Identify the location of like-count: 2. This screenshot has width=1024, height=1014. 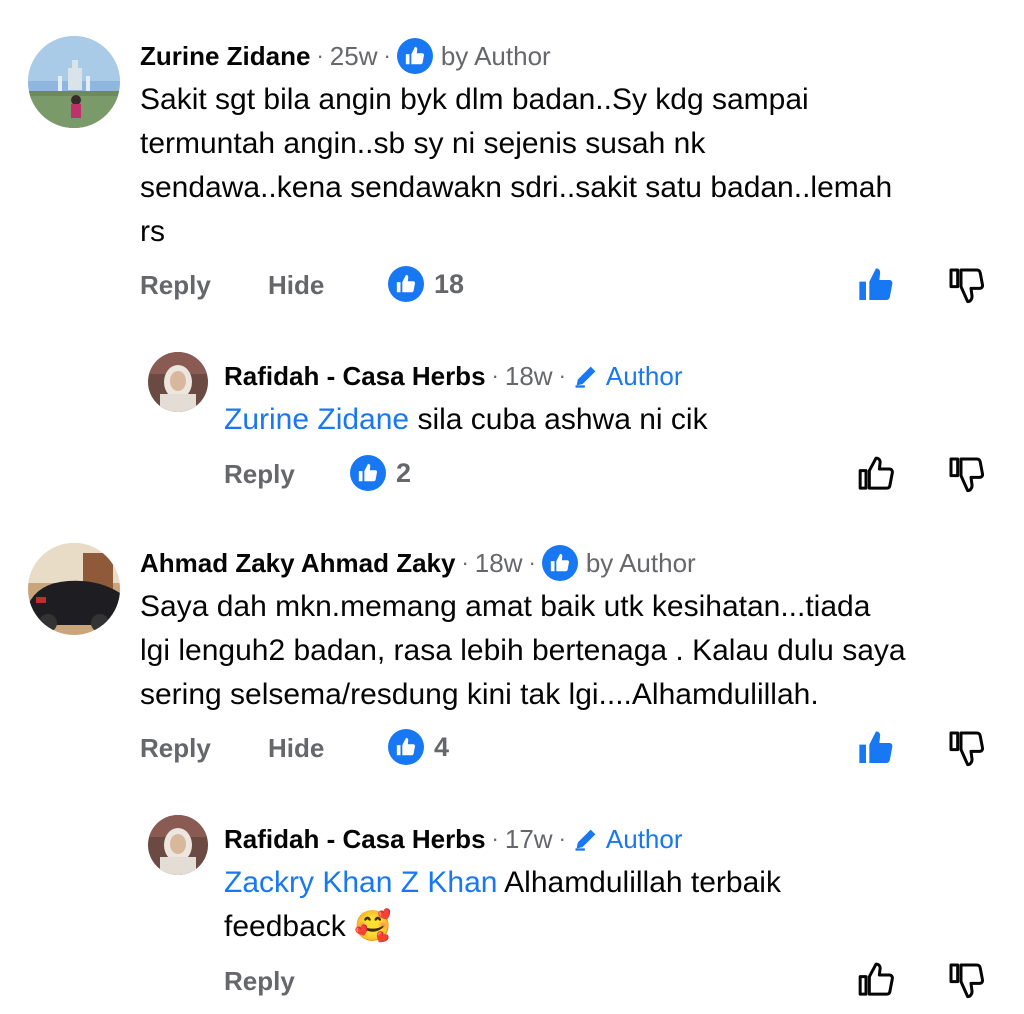
(380, 473).